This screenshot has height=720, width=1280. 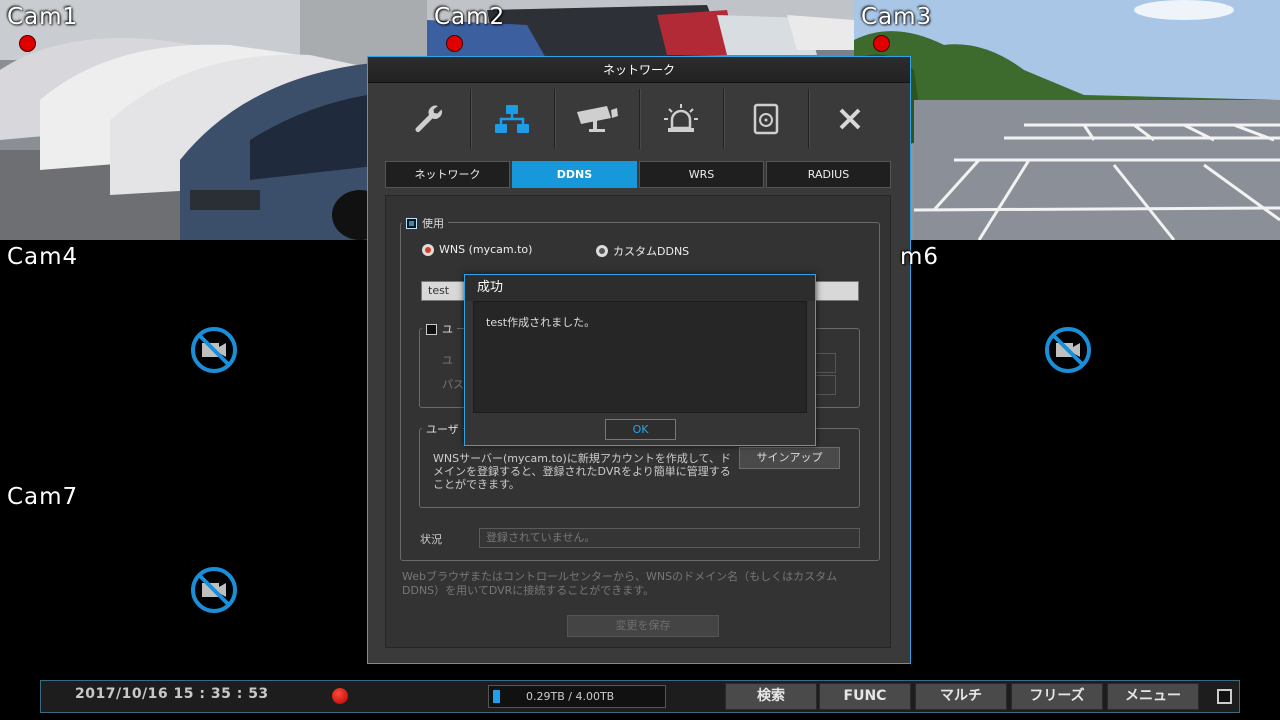 I want to click on ok-button: OK, so click(x=640, y=429).